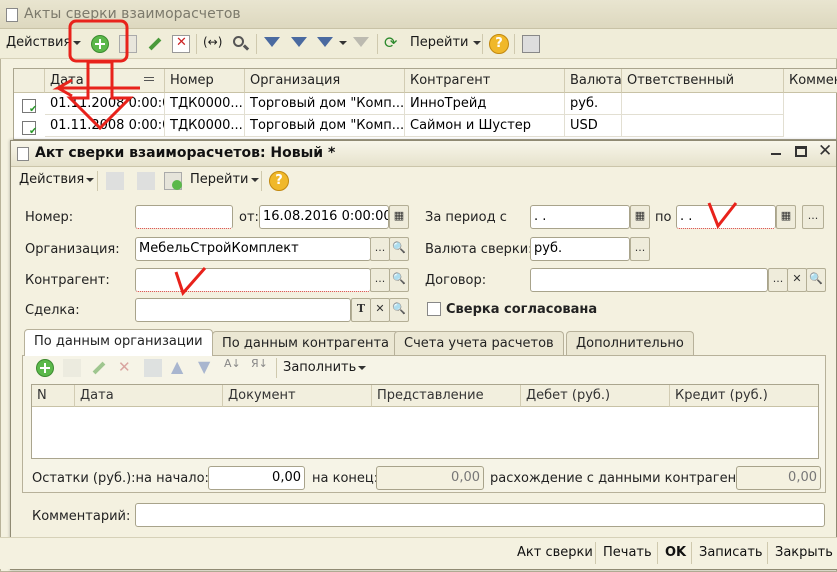  I want to click on annotation-arrow, so click(100, 95).